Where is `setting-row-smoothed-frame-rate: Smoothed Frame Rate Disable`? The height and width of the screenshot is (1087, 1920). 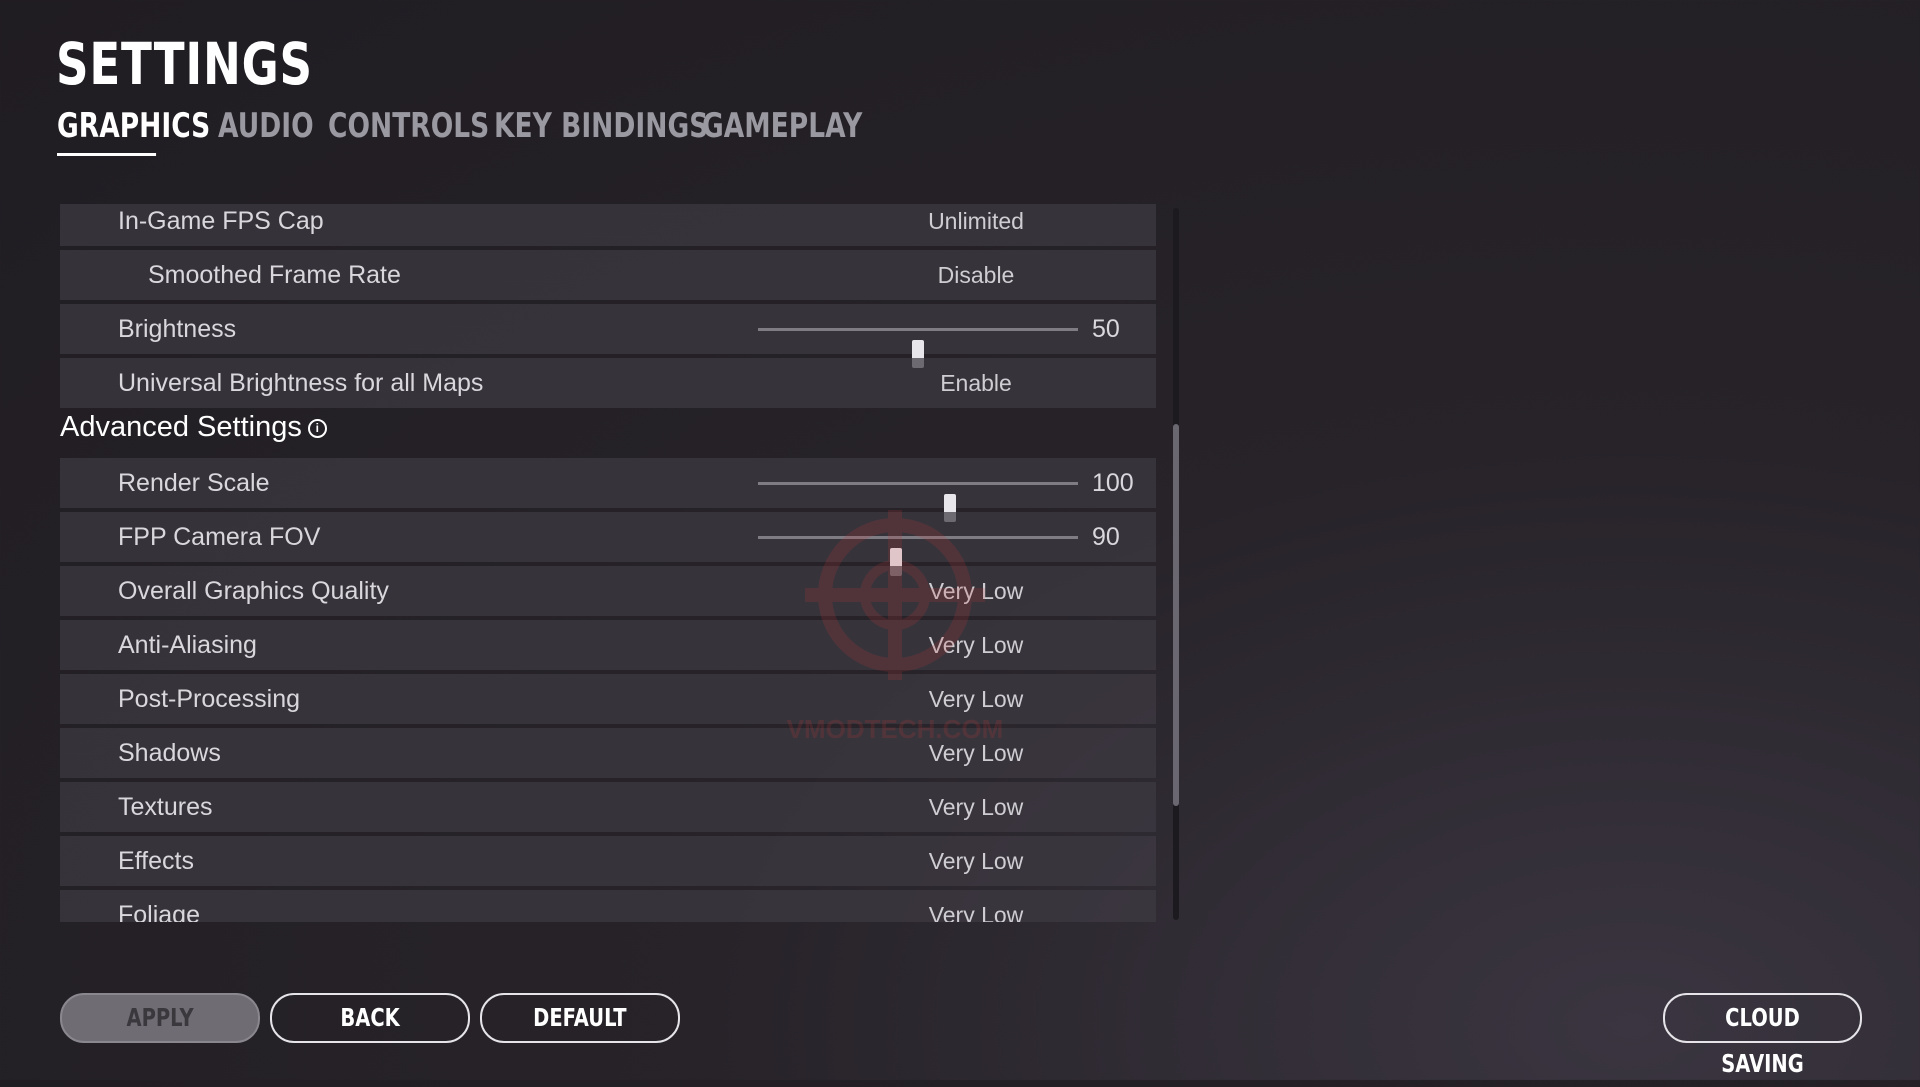
setting-row-smoothed-frame-rate: Smoothed Frame Rate Disable is located at coordinates (608, 275).